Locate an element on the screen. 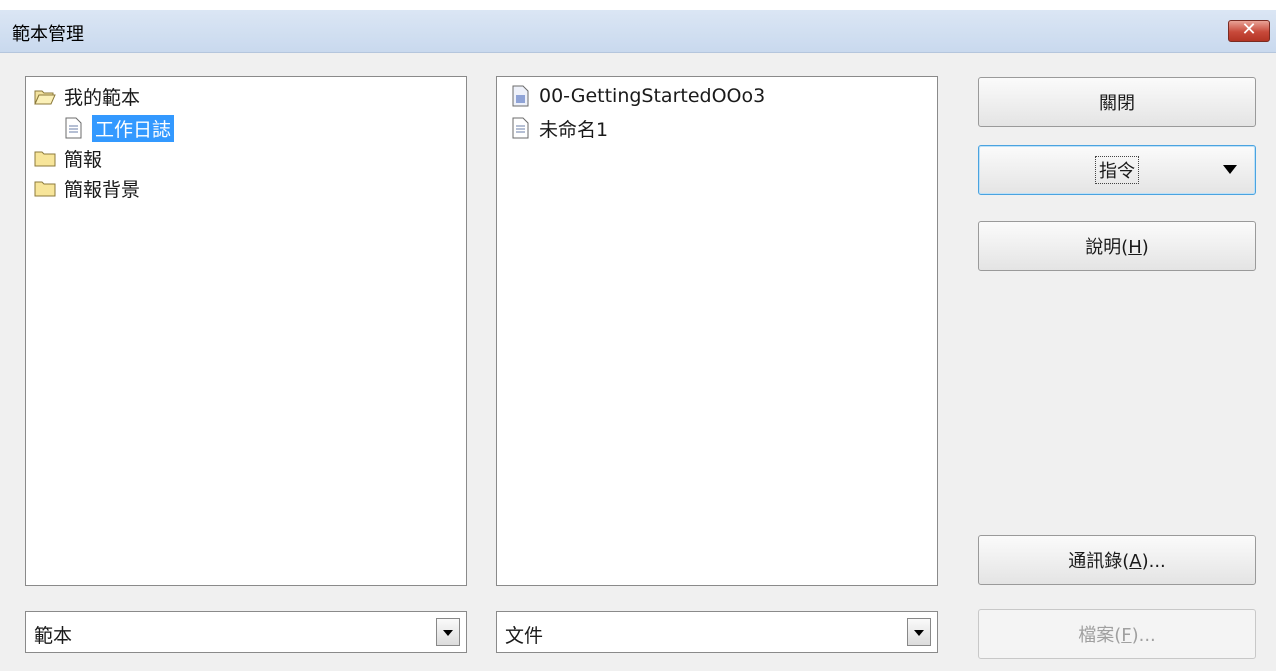 The height and width of the screenshot is (671, 1276). commands-button: 指令 is located at coordinates (1117, 170).